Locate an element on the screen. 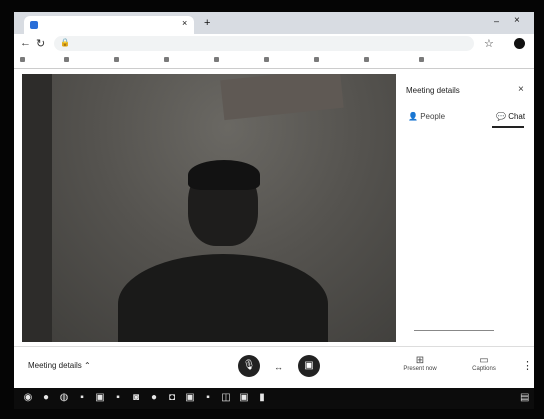 The image size is (544, 419). participant-body is located at coordinates (223, 298).